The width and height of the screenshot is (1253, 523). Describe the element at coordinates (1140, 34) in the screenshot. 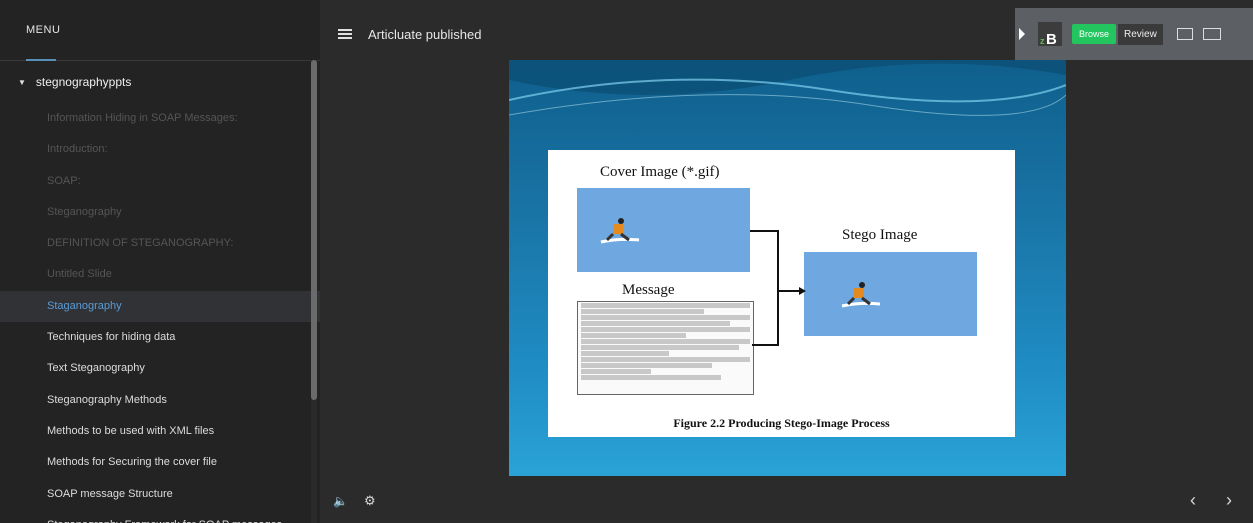

I see `review-button: Review` at that location.